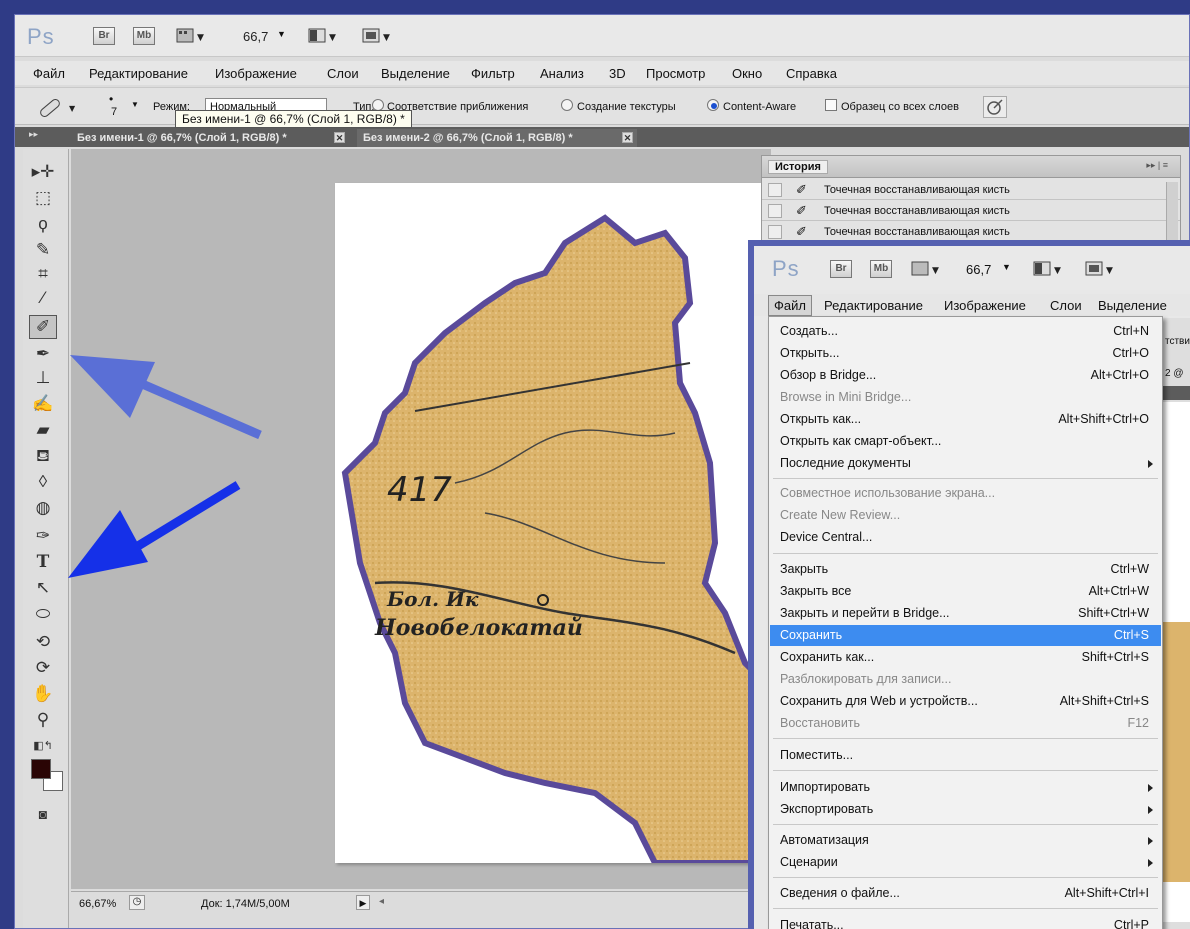  I want to click on menu-select: Выделение, so click(415, 73).